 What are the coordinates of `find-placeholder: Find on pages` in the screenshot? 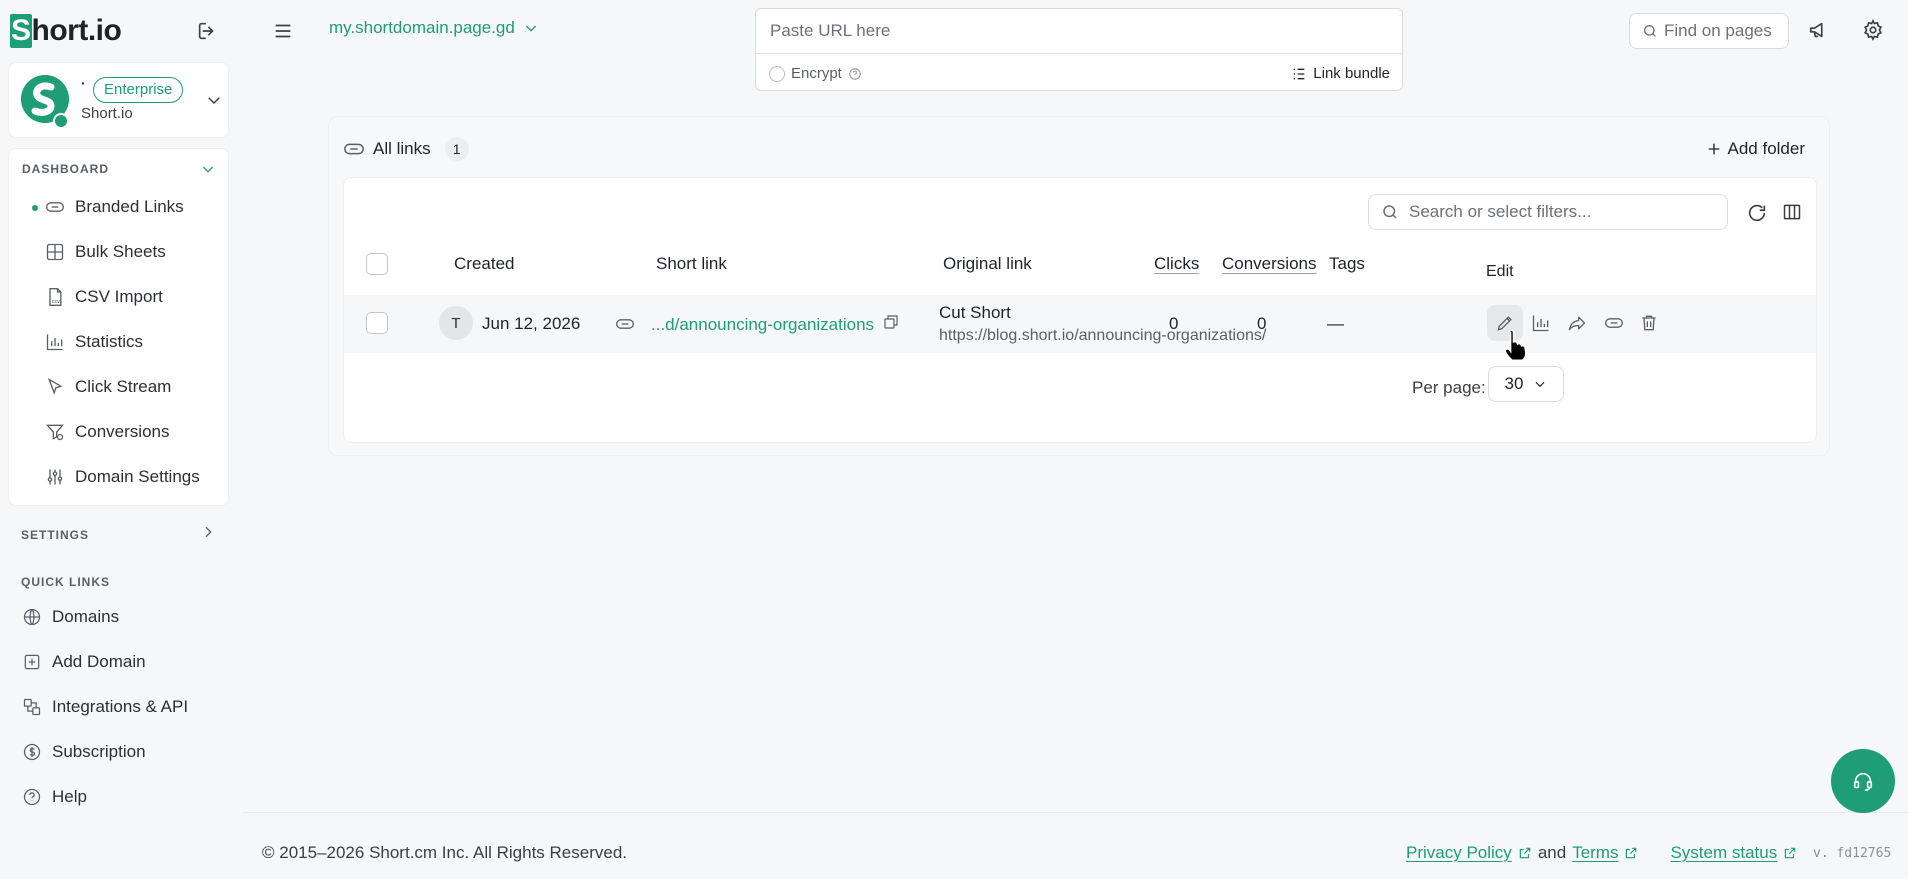 It's located at (1718, 30).